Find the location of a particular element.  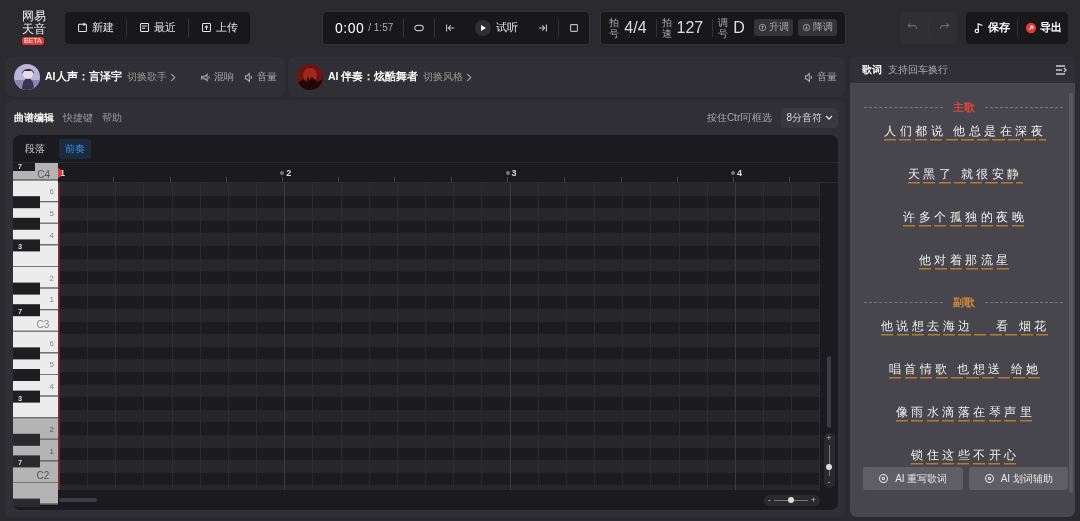

switch-link: 切换风格 is located at coordinates (448, 77).